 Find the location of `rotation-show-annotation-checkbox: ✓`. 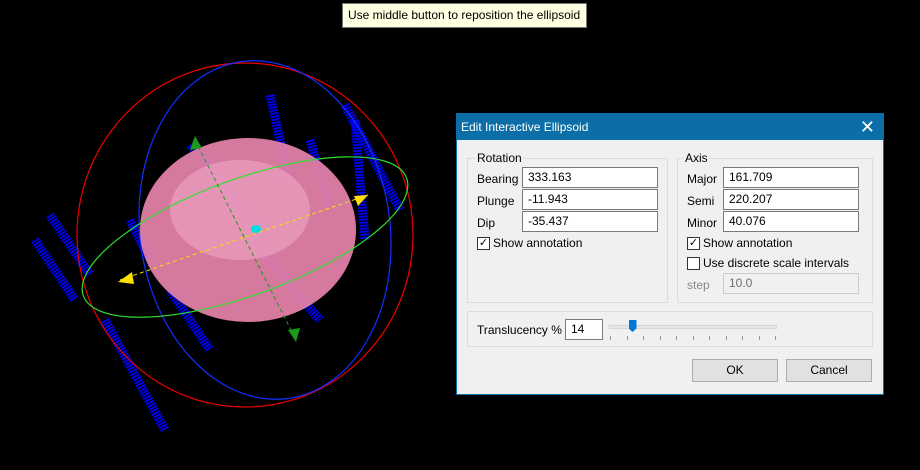

rotation-show-annotation-checkbox: ✓ is located at coordinates (483, 243).